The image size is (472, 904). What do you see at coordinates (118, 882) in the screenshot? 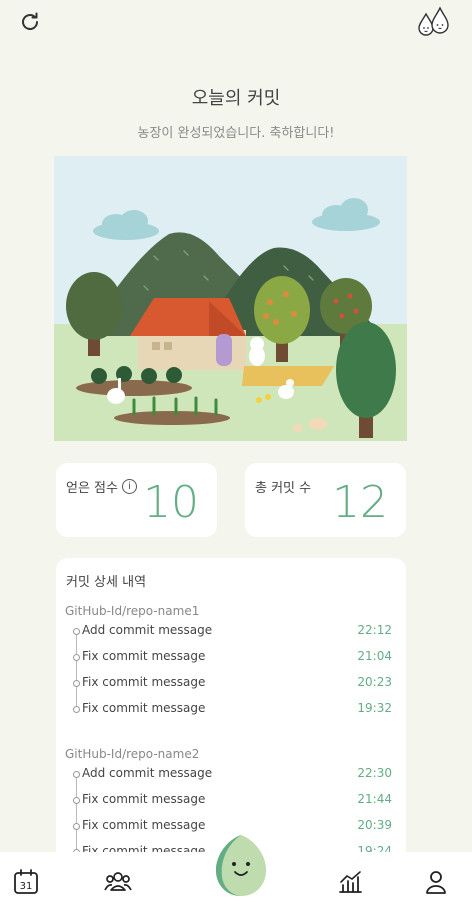
I see `group-icon` at bounding box center [118, 882].